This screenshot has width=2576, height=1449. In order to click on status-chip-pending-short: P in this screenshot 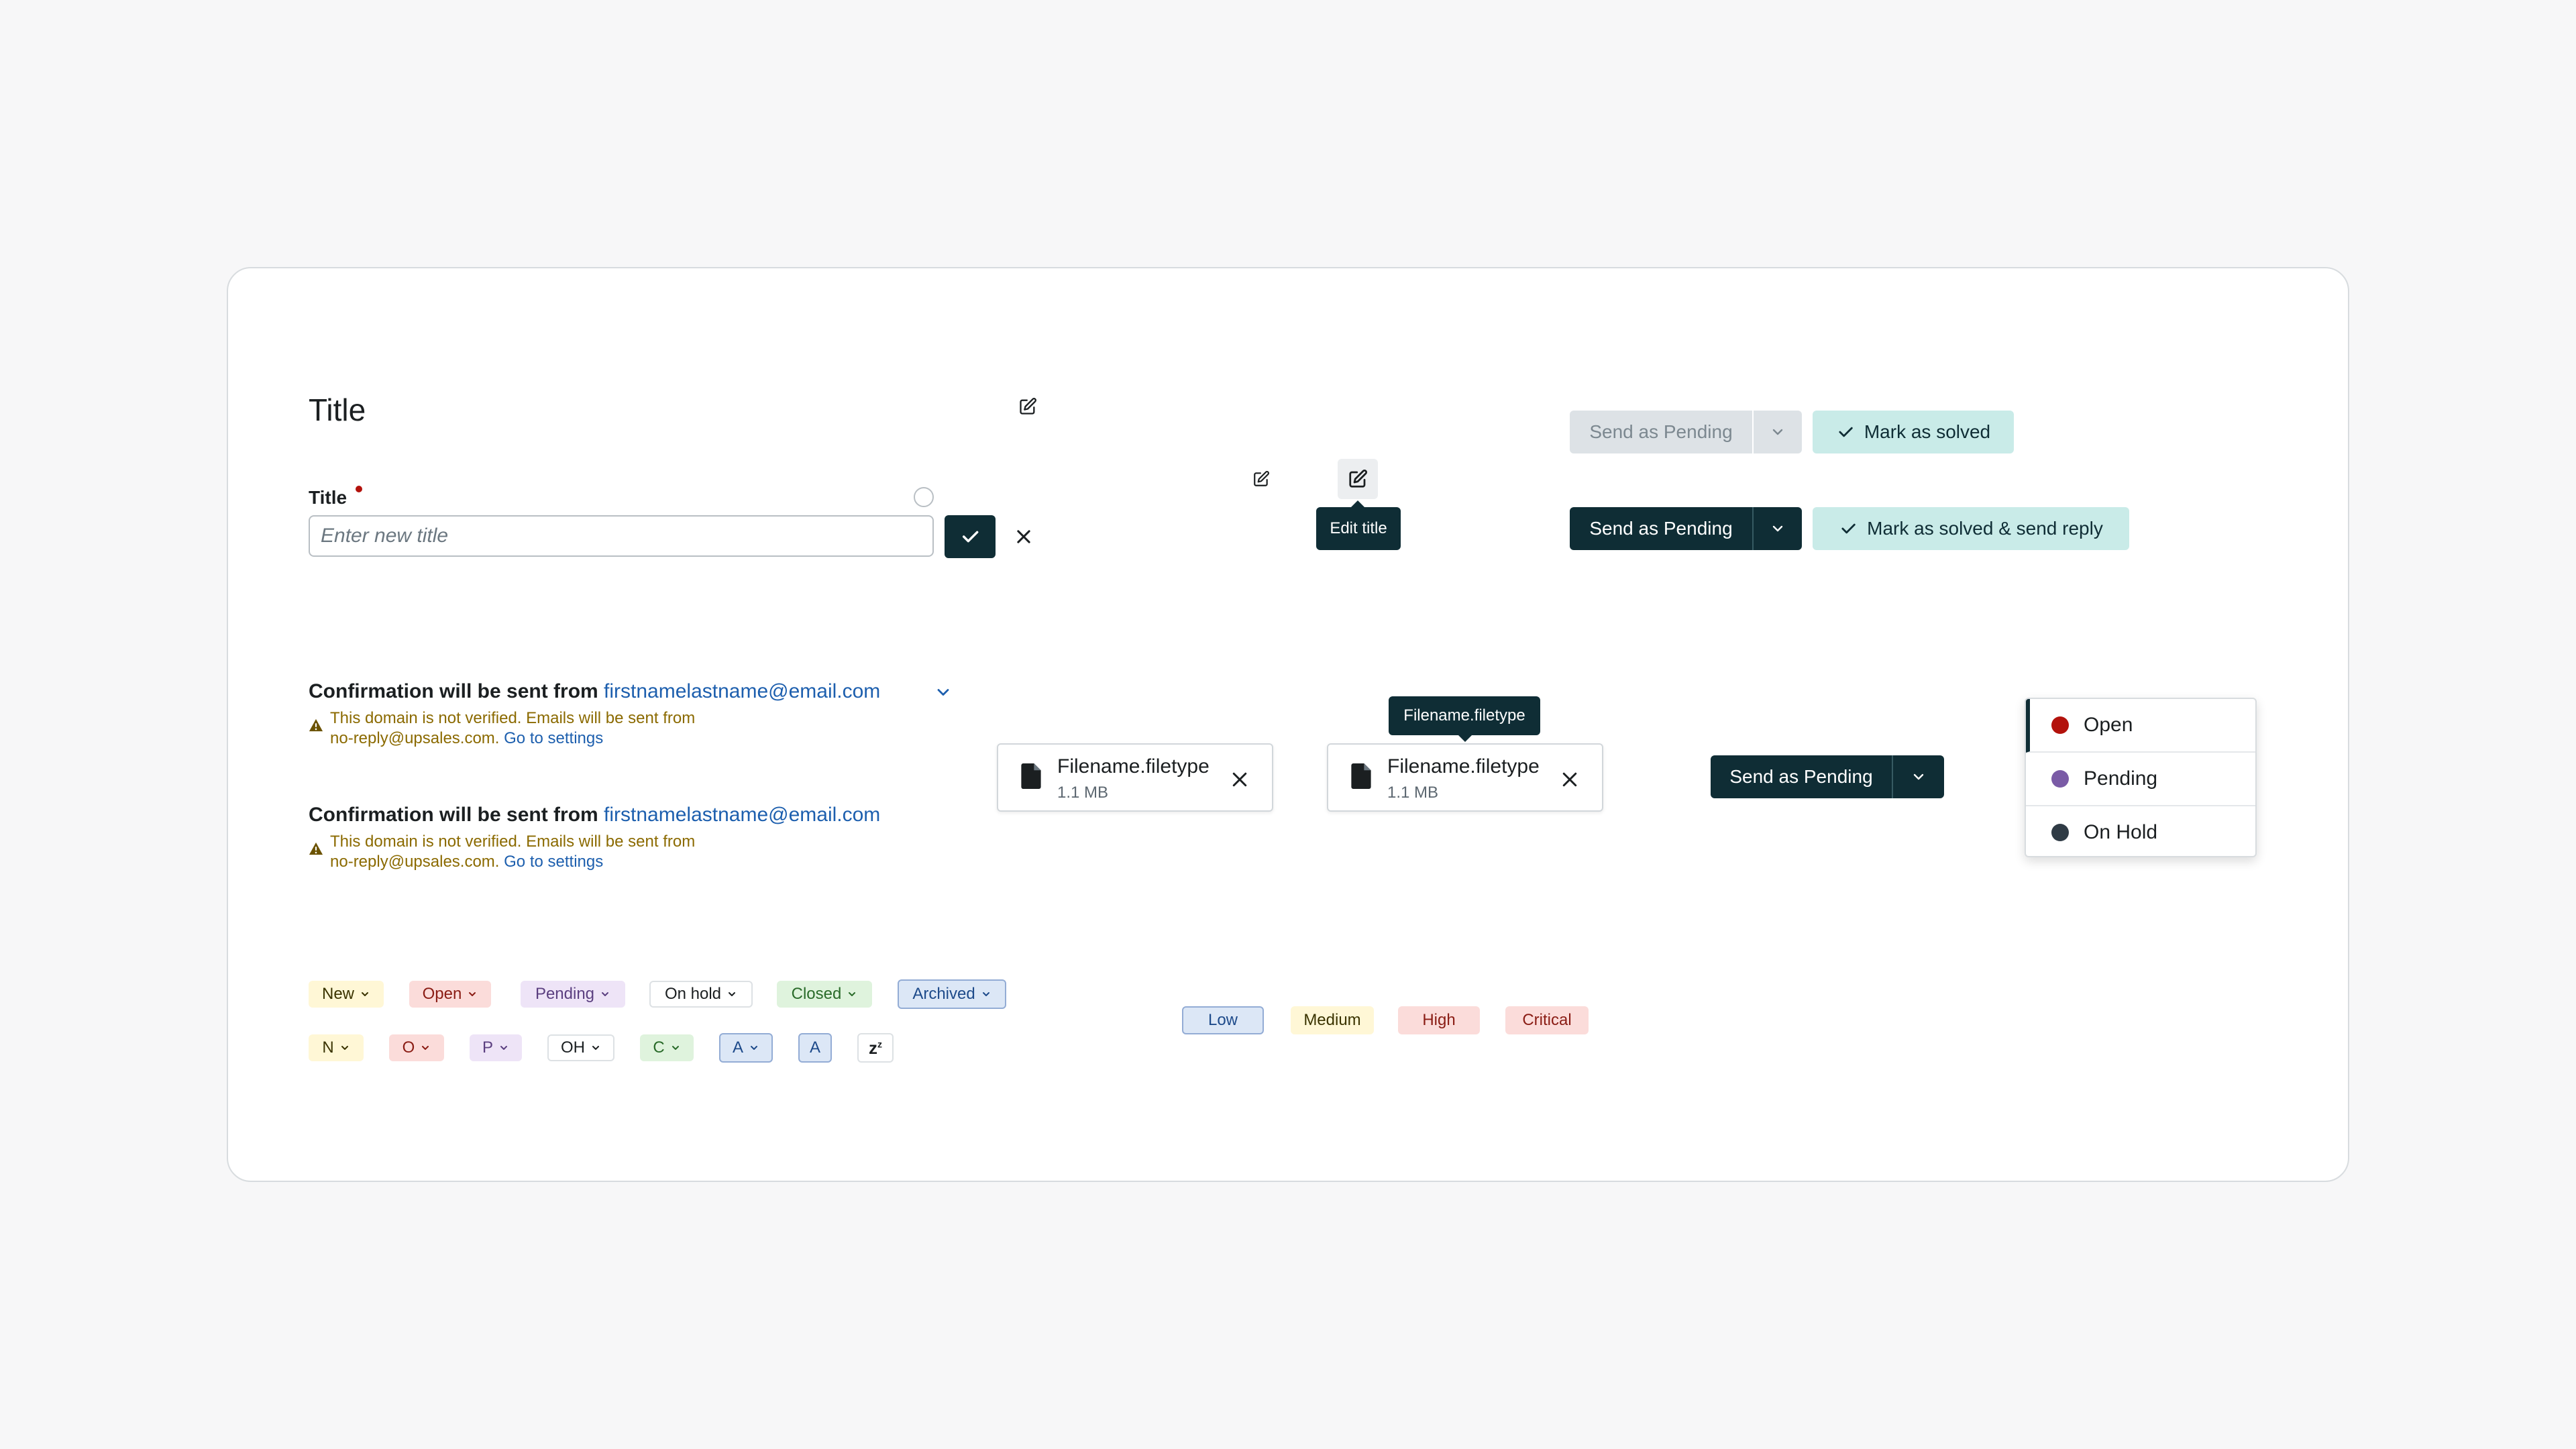, I will do `click(496, 1047)`.